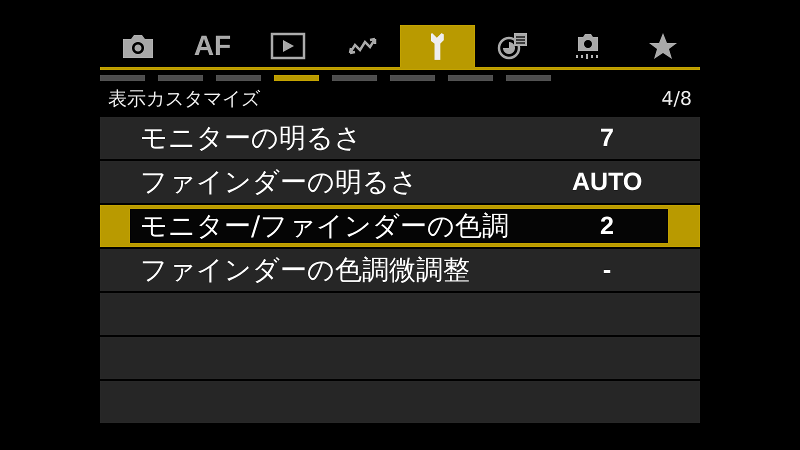 This screenshot has width=800, height=450. I want to click on item-label: ファインダーの明るさ, so click(279, 183).